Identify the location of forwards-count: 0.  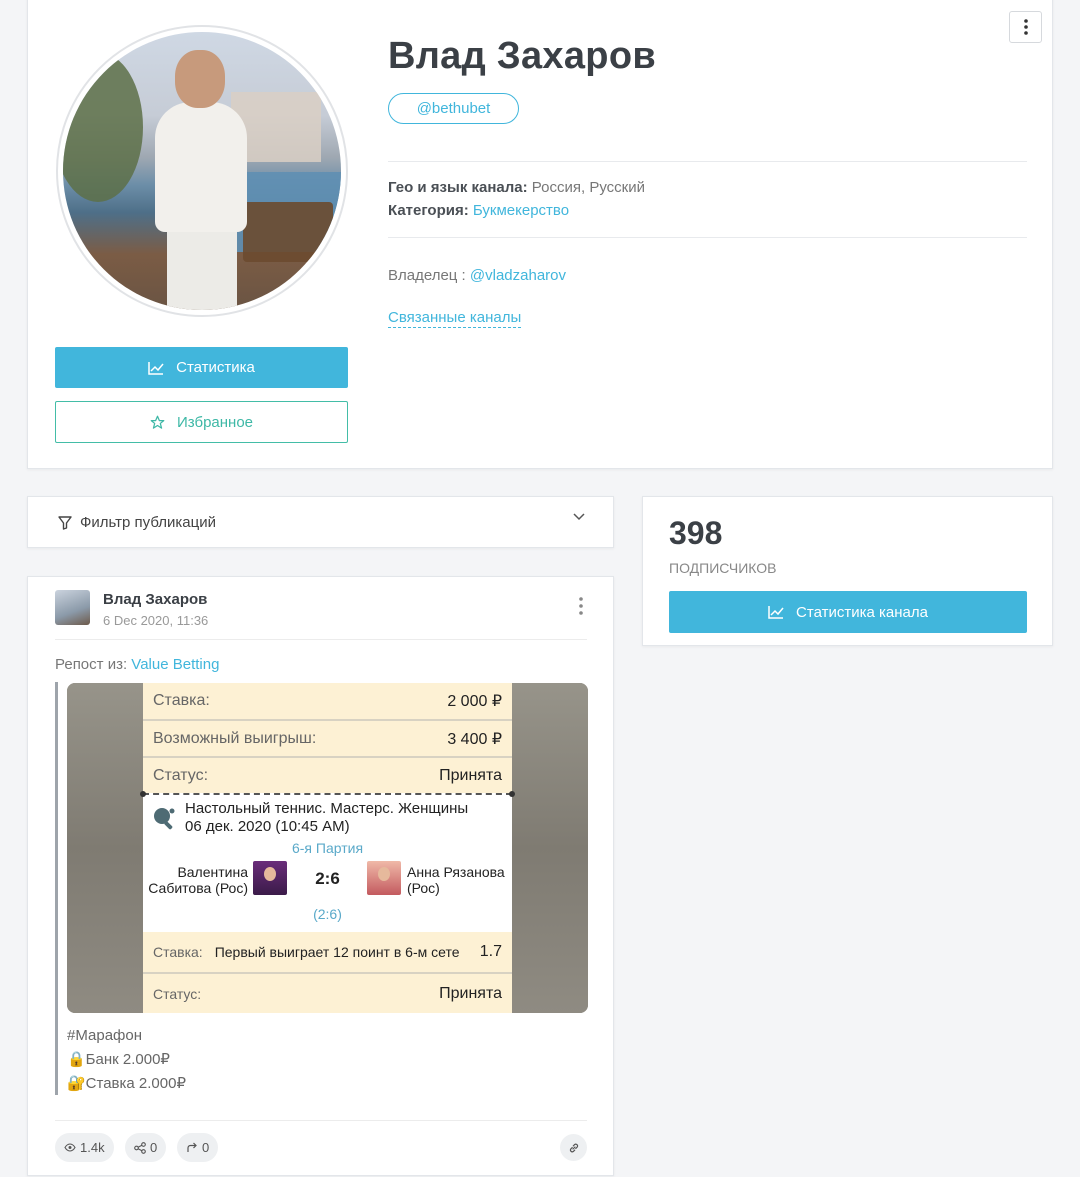
(206, 1147).